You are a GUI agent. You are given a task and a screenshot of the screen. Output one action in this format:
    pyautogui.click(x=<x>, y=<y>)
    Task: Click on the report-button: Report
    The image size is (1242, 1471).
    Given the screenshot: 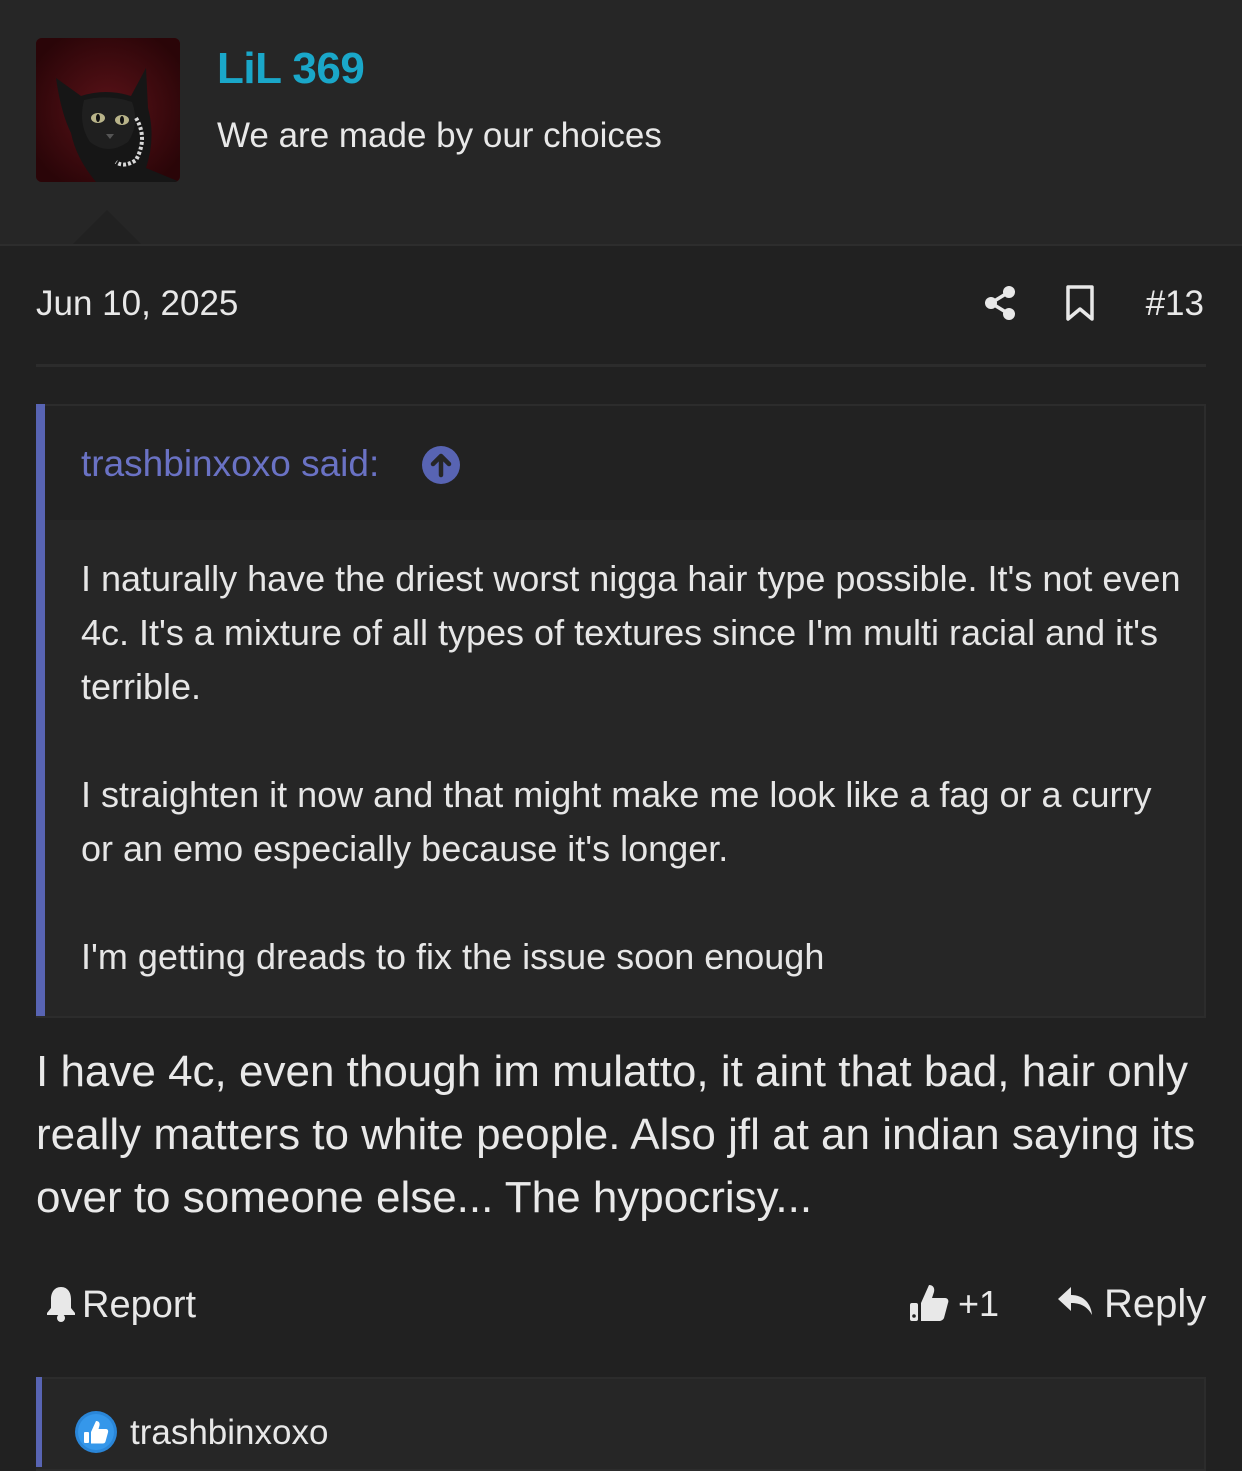 What is the action you would take?
    pyautogui.click(x=120, y=1305)
    